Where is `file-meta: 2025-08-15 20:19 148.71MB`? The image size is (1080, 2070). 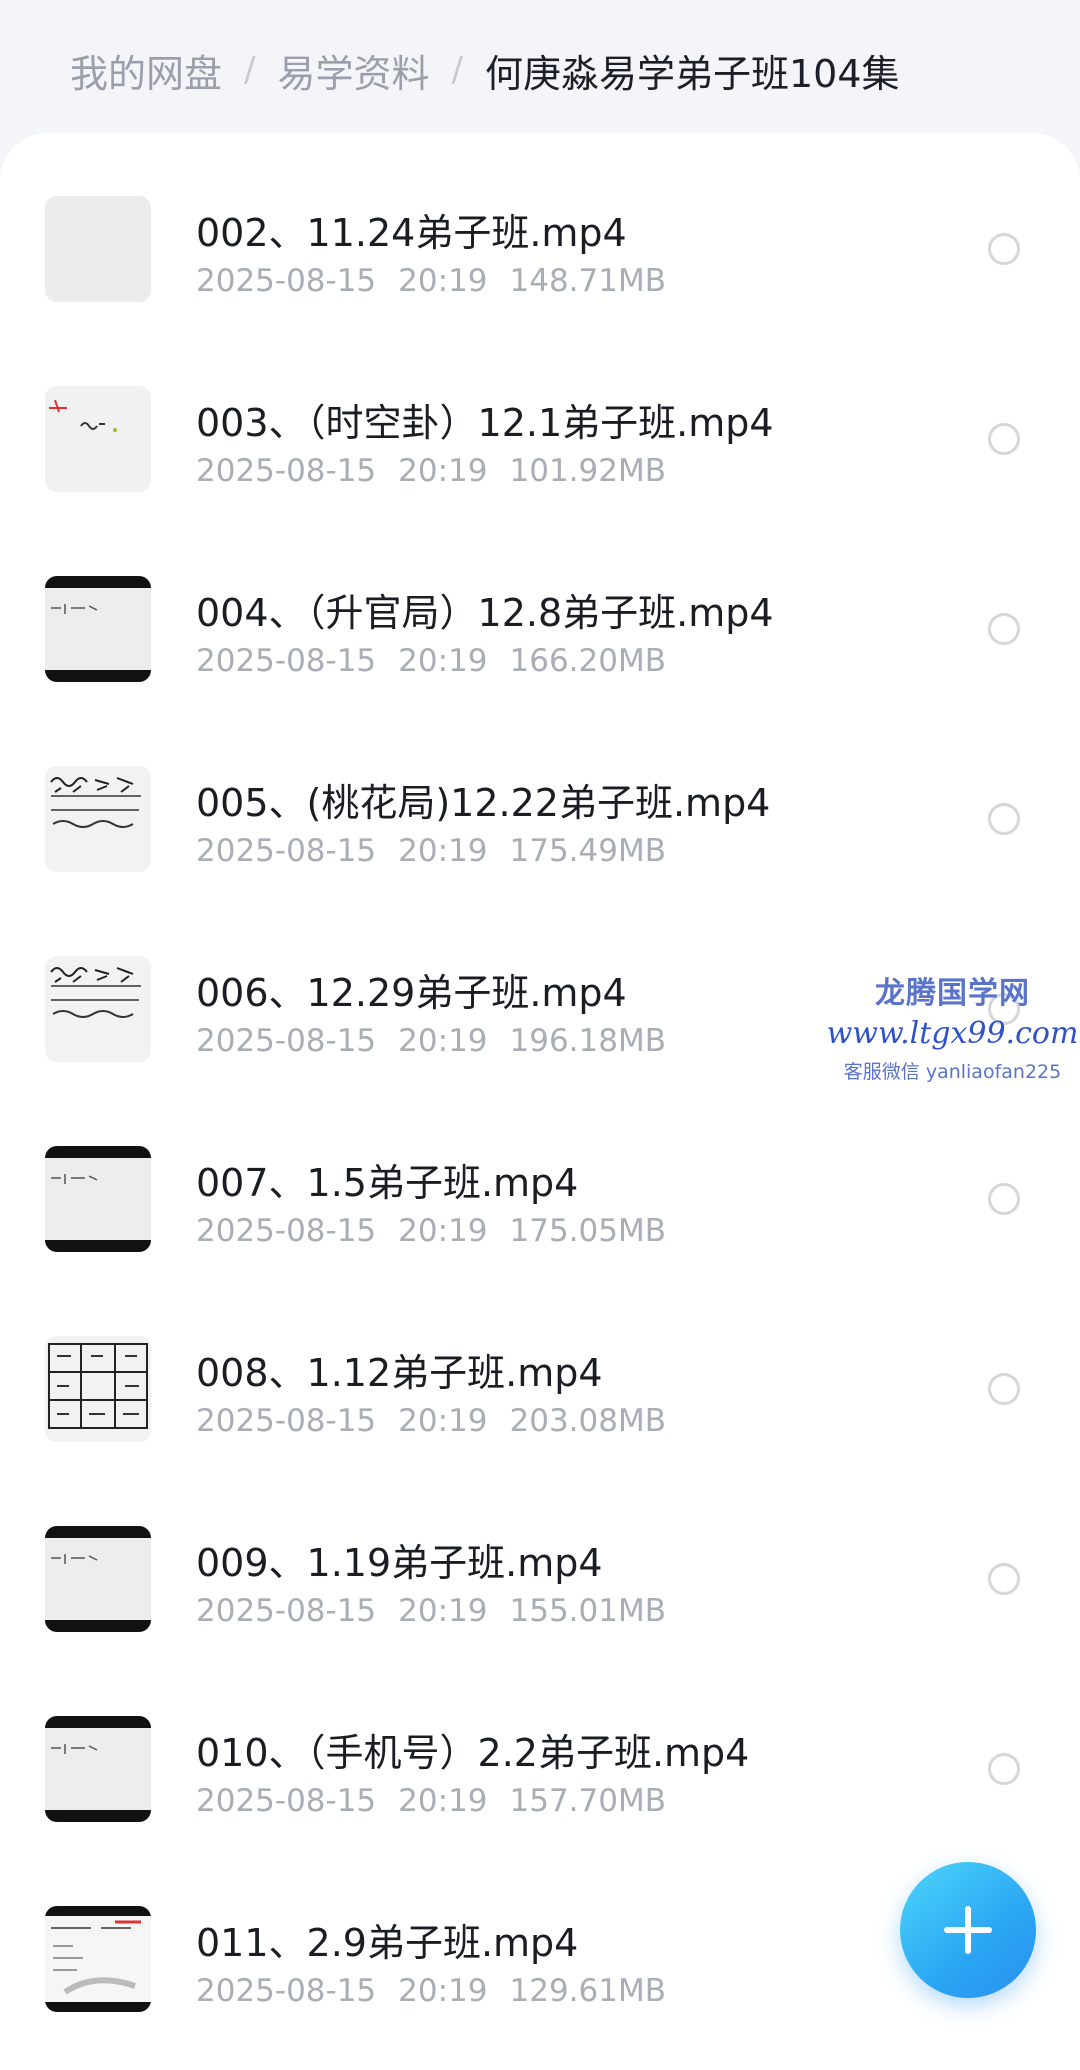
file-meta: 2025-08-15 20:19 148.71MB is located at coordinates (431, 281).